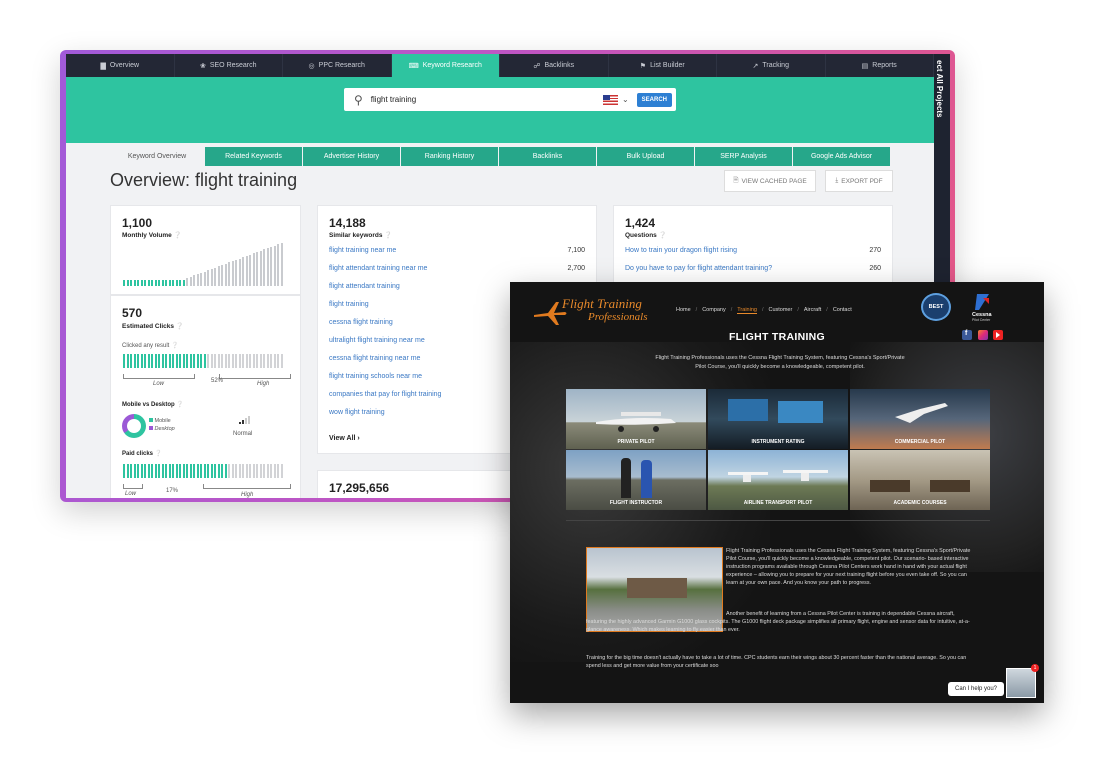 Image resolution: width=1100 pixels, height=764 pixels. I want to click on best-award-badge: BEST, so click(936, 307).